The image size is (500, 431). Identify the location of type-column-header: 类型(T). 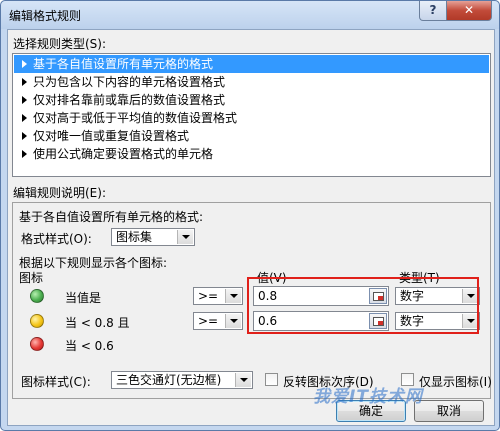
(419, 278).